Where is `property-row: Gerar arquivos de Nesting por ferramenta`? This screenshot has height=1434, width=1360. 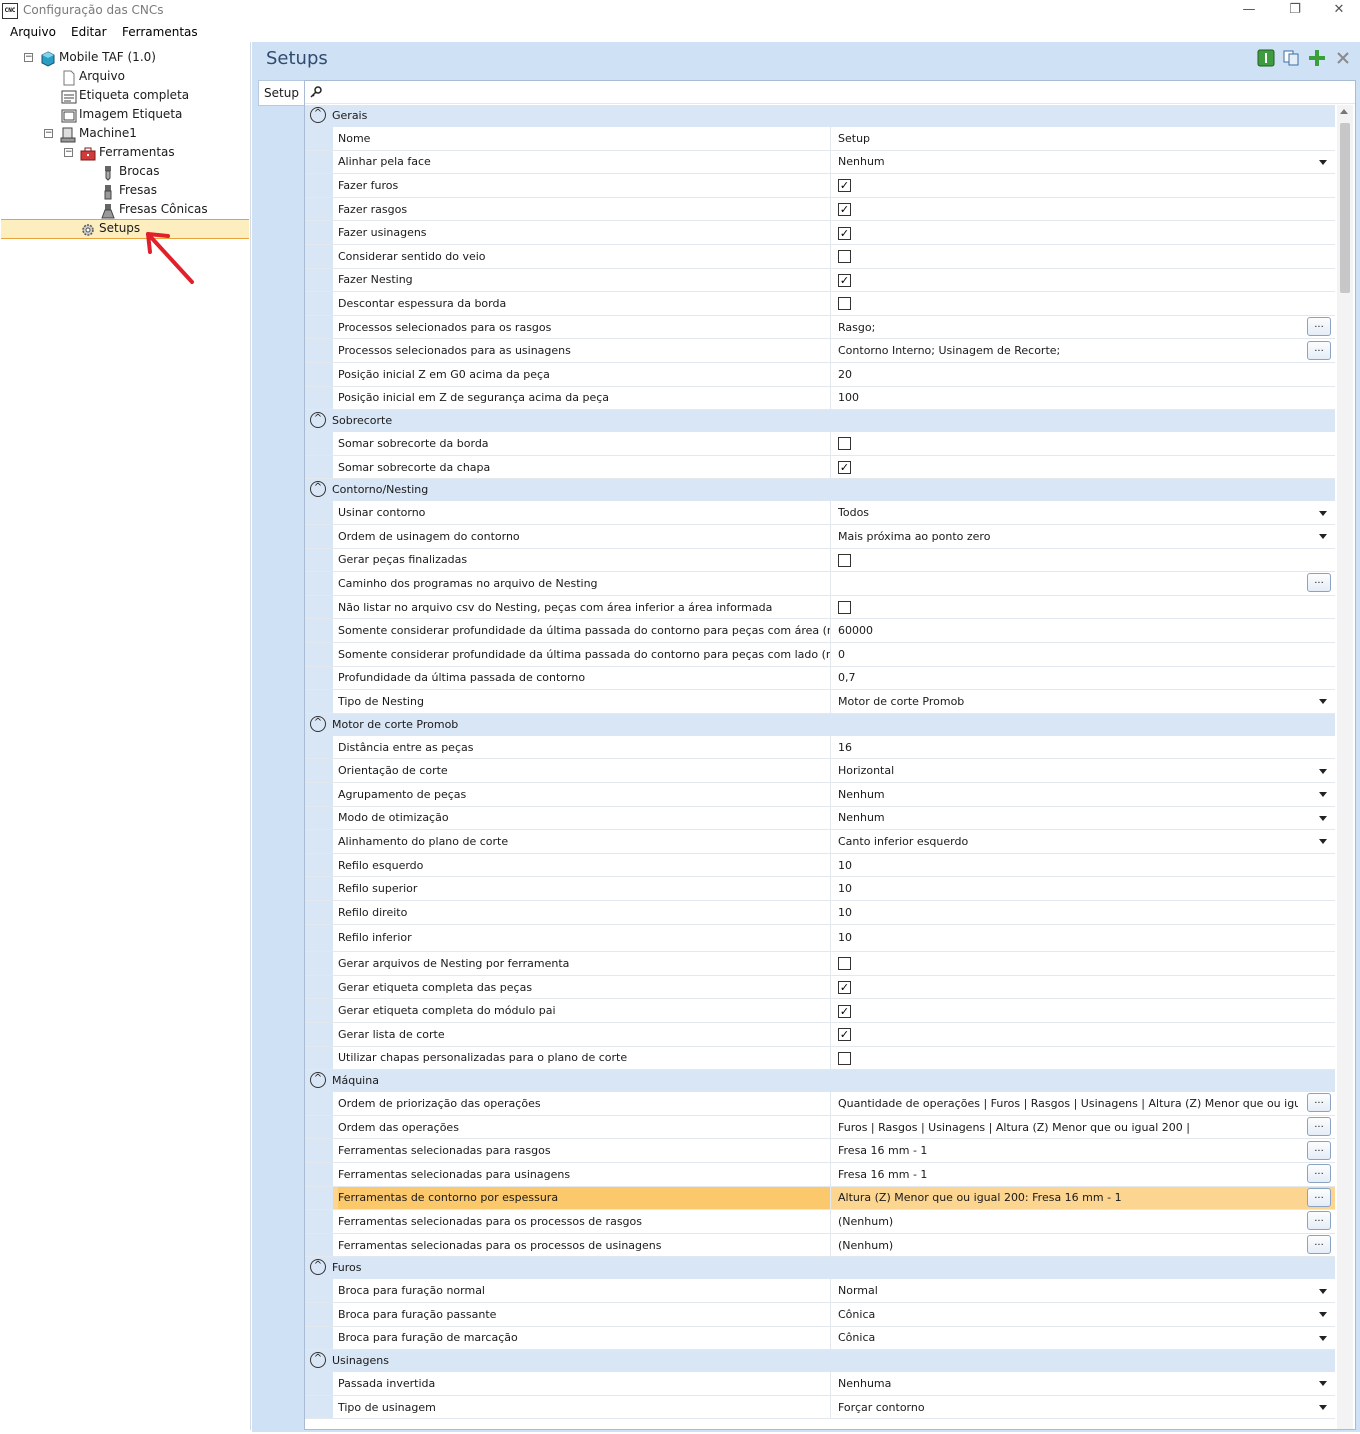
property-row: Gerar arquivos de Nesting por ferramenta is located at coordinates (820, 964).